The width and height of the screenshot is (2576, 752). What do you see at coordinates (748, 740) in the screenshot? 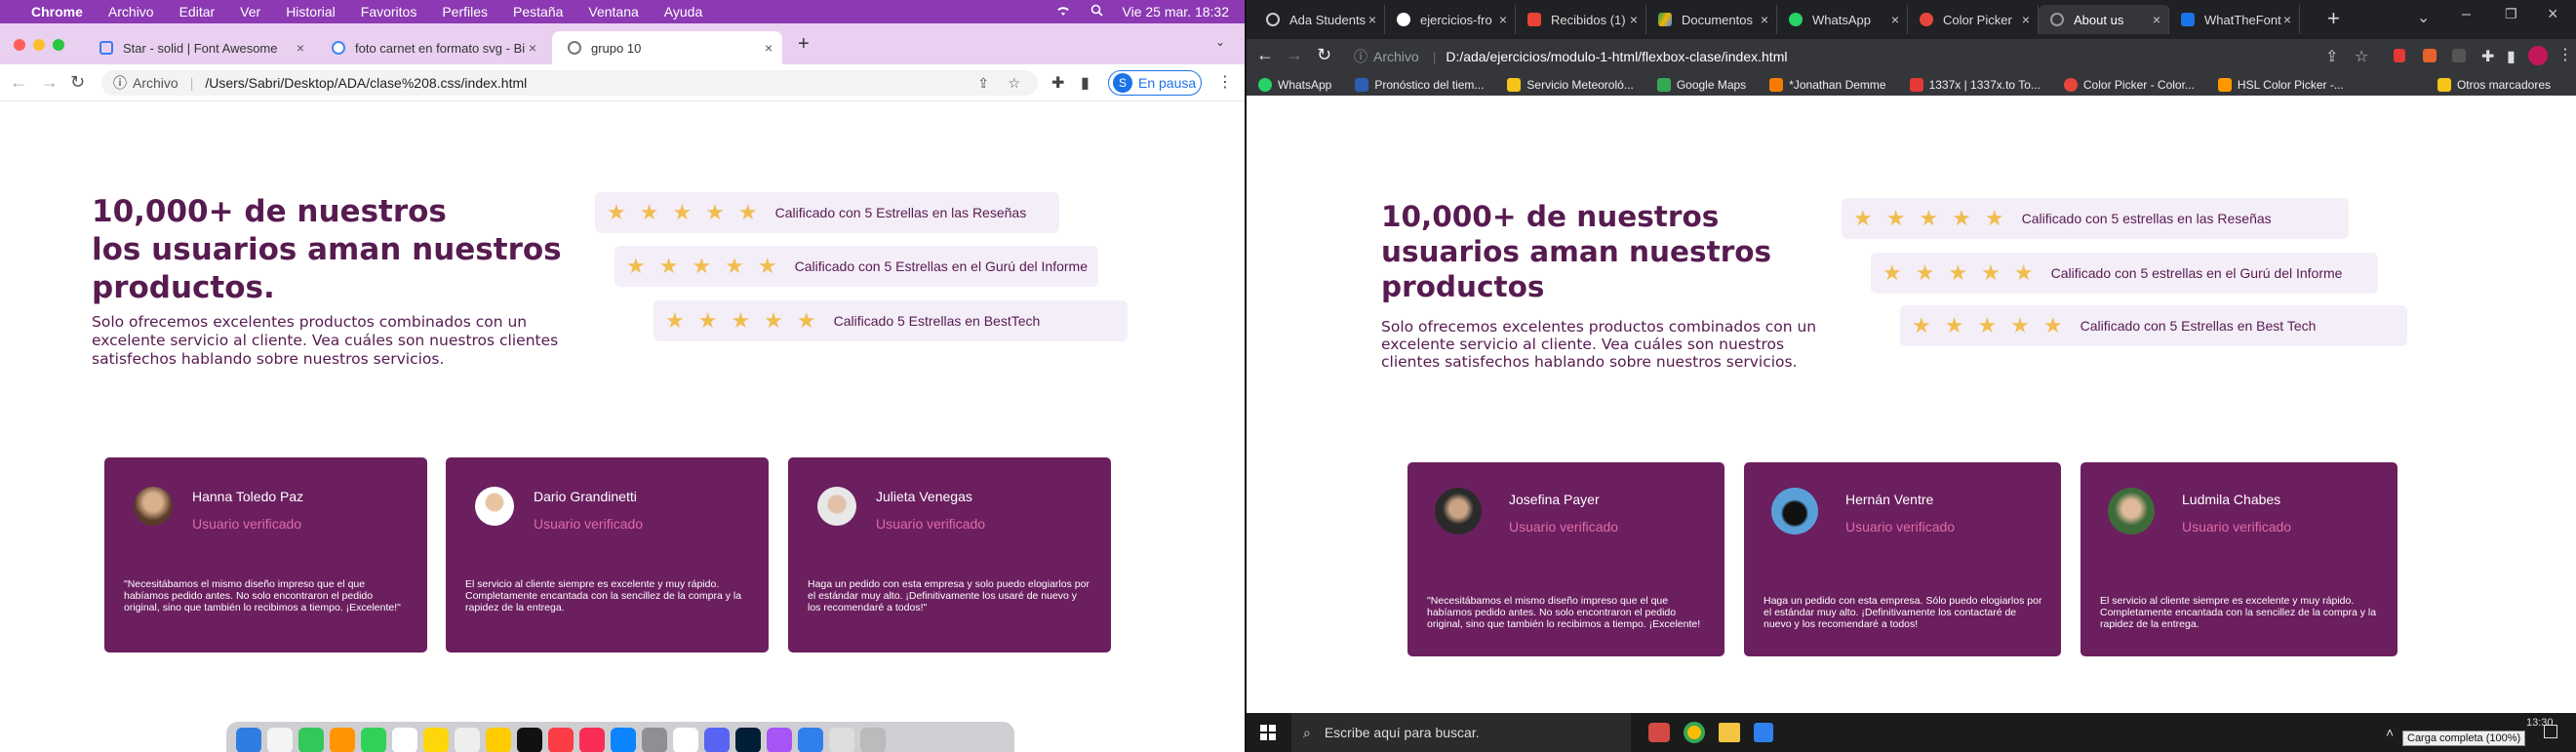
I see `photoshop-icon` at bounding box center [748, 740].